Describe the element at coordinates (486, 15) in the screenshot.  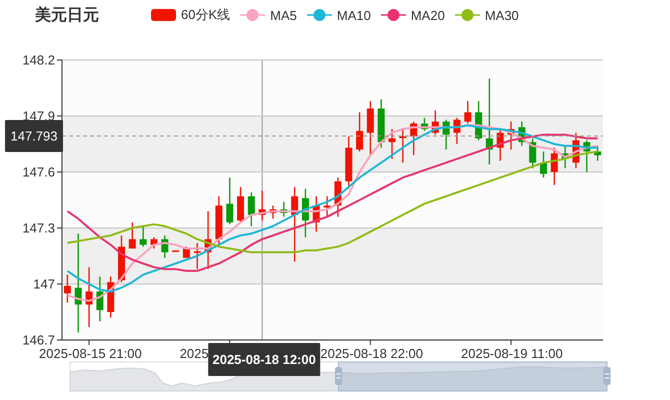
I see `legend-item: MA30` at that location.